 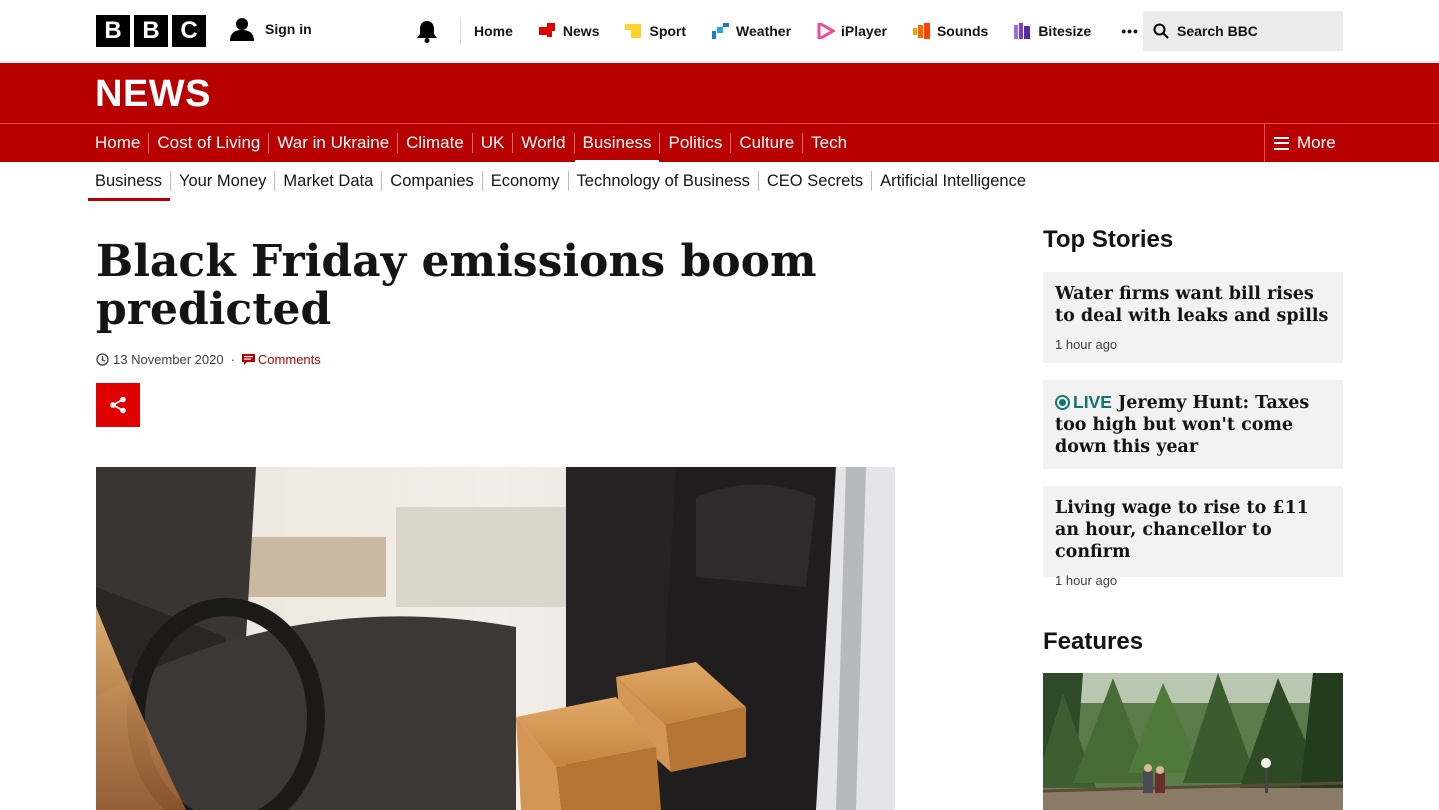 I want to click on topnav-sounds-label: Sounds, so click(x=962, y=31).